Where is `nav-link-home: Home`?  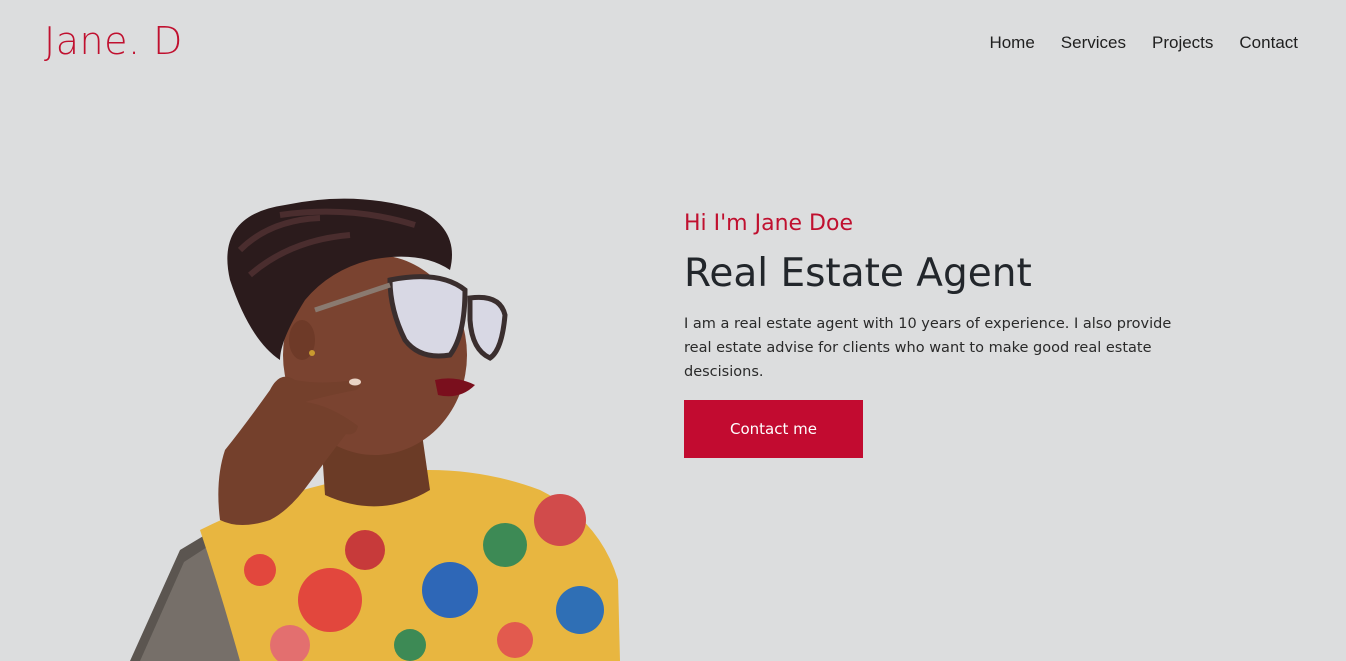
nav-link-home: Home is located at coordinates (1011, 43).